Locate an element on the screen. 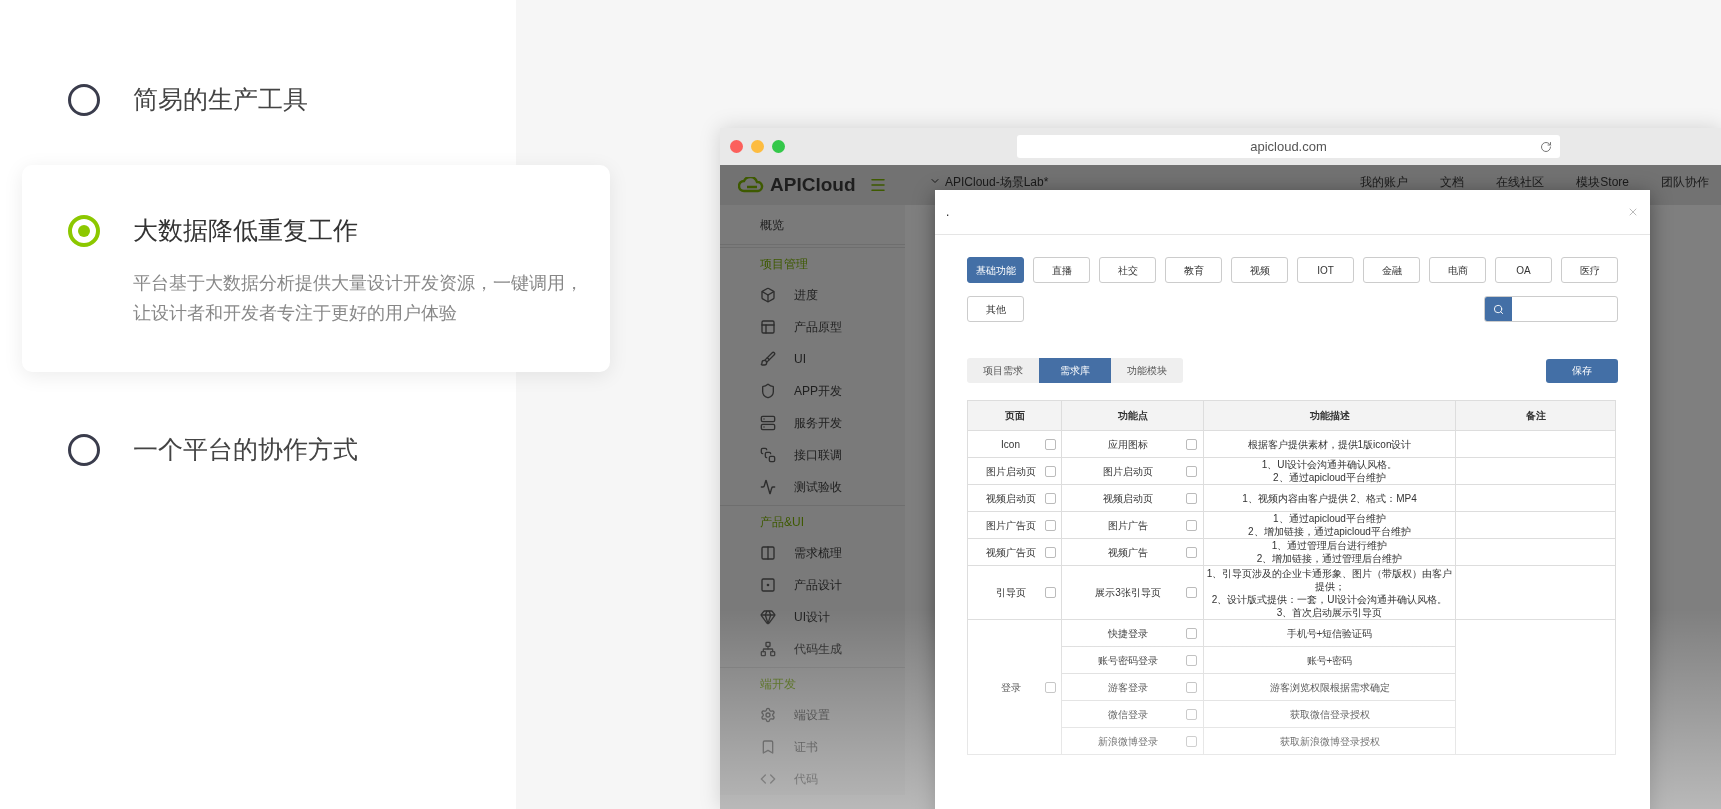 Image resolution: width=1721 pixels, height=809 pixels. nav-link: 模块Store is located at coordinates (1602, 182).